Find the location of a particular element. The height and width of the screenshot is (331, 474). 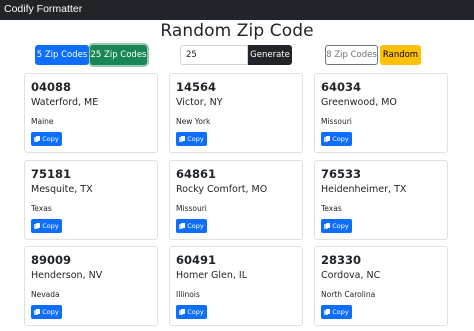

page-title: Random Zip Code is located at coordinates (237, 31).